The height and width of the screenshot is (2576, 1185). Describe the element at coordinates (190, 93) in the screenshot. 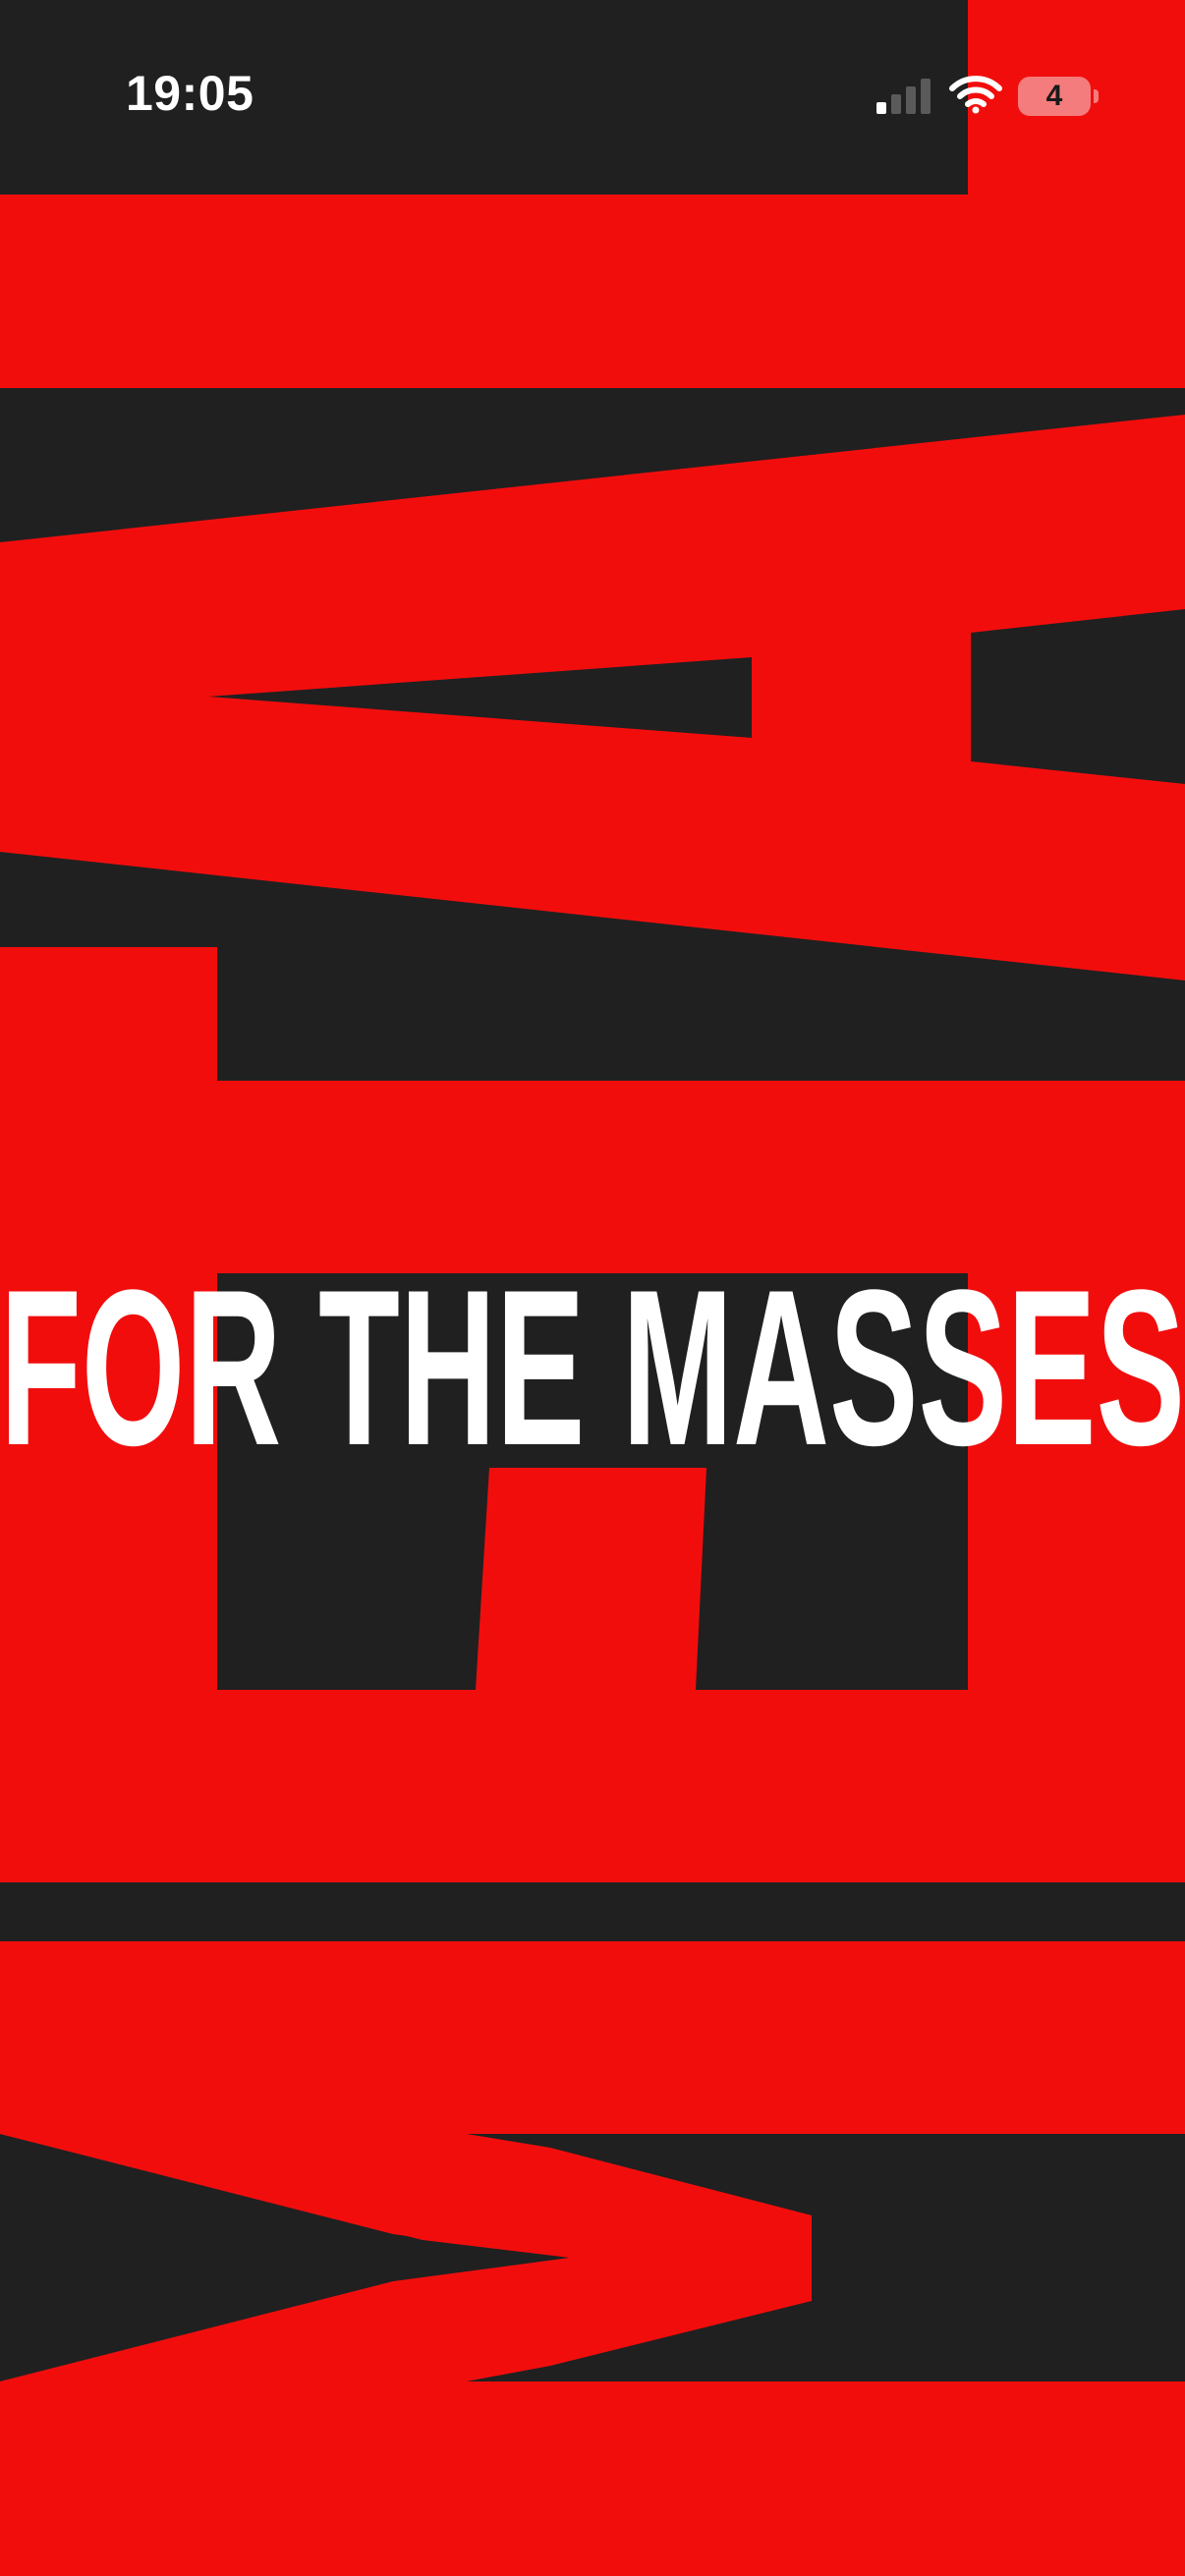

I see `status-time: 19:05` at that location.